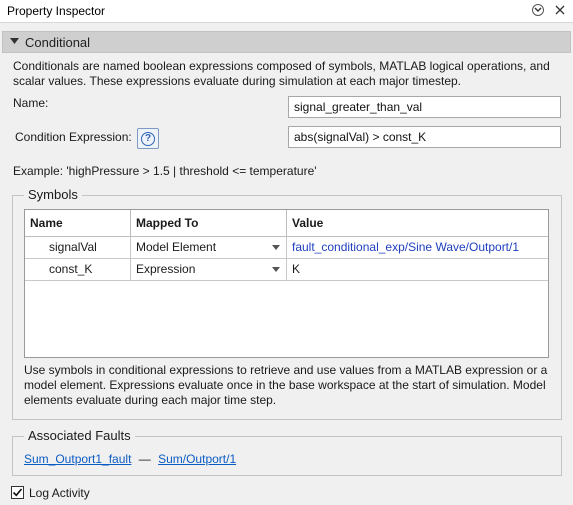  Describe the element at coordinates (209, 223) in the screenshot. I see `column-header-mapped-to: Mapped To` at that location.